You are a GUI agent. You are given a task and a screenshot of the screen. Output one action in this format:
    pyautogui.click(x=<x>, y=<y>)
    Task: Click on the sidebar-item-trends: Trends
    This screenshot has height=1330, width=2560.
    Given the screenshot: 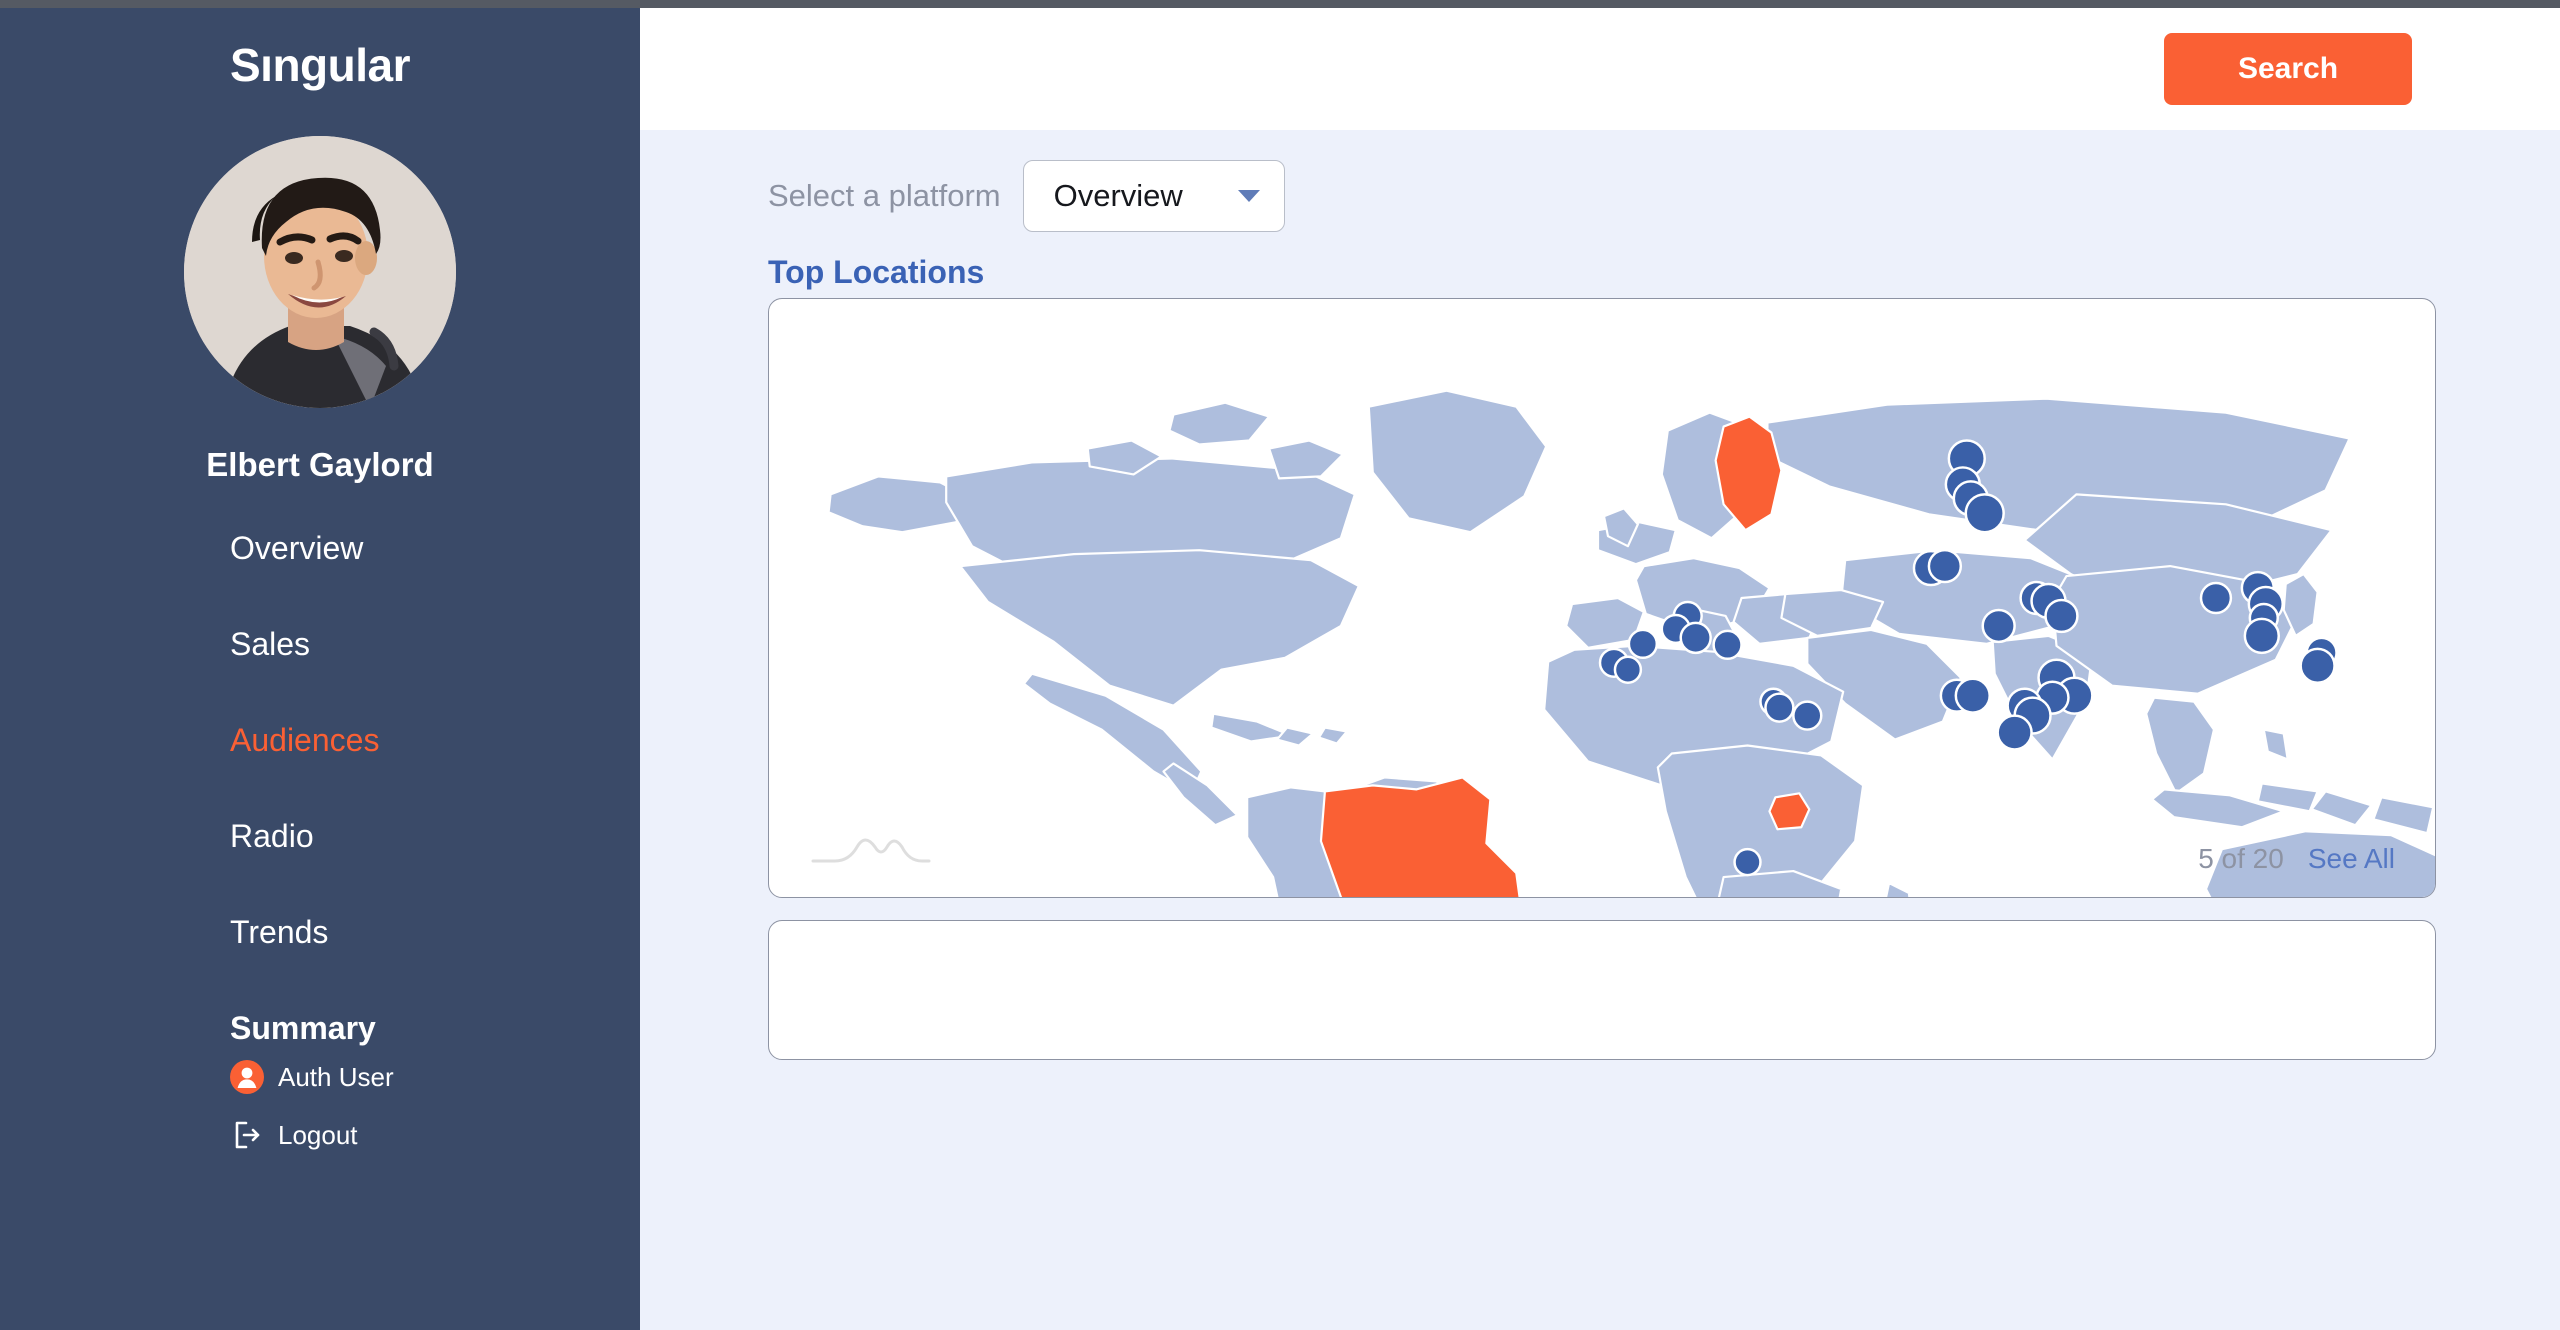 What is the action you would take?
    pyautogui.click(x=435, y=932)
    